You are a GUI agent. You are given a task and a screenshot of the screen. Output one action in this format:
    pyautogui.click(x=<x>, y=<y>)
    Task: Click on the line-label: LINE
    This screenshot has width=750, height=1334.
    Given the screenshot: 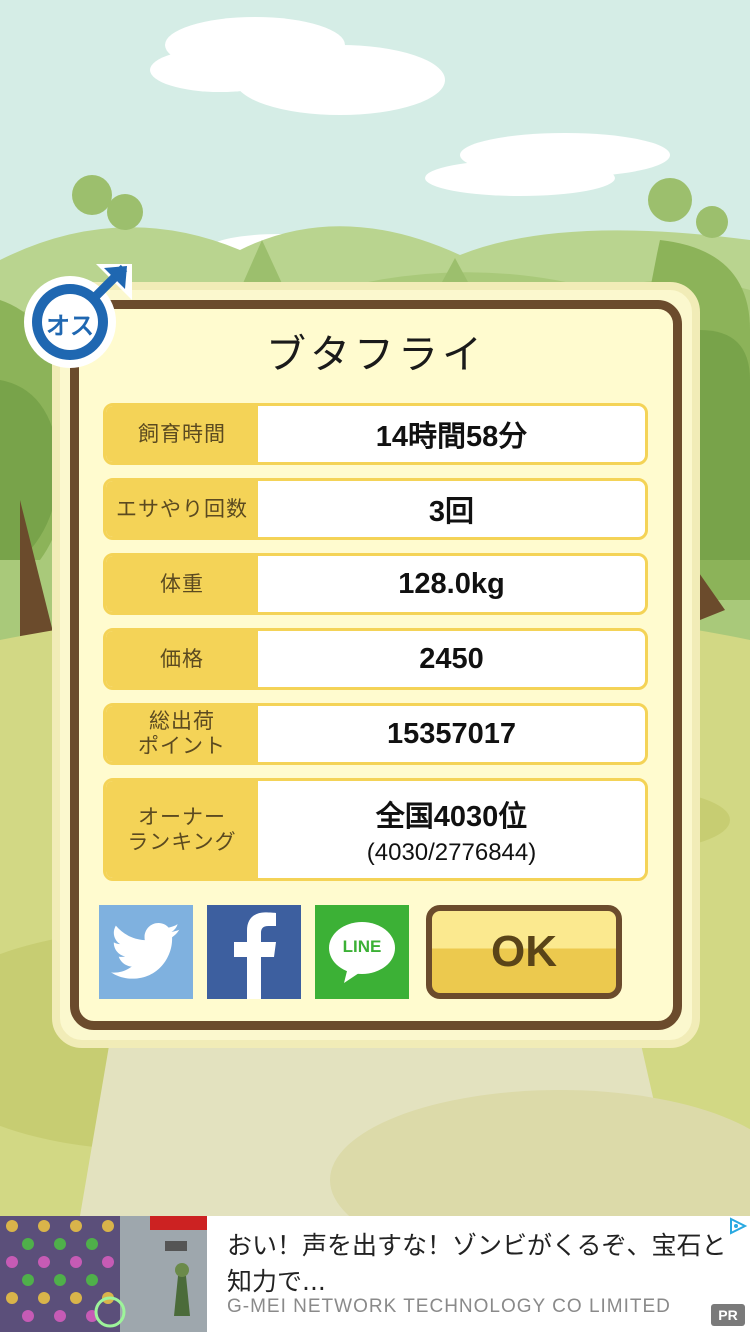 What is the action you would take?
    pyautogui.click(x=362, y=946)
    